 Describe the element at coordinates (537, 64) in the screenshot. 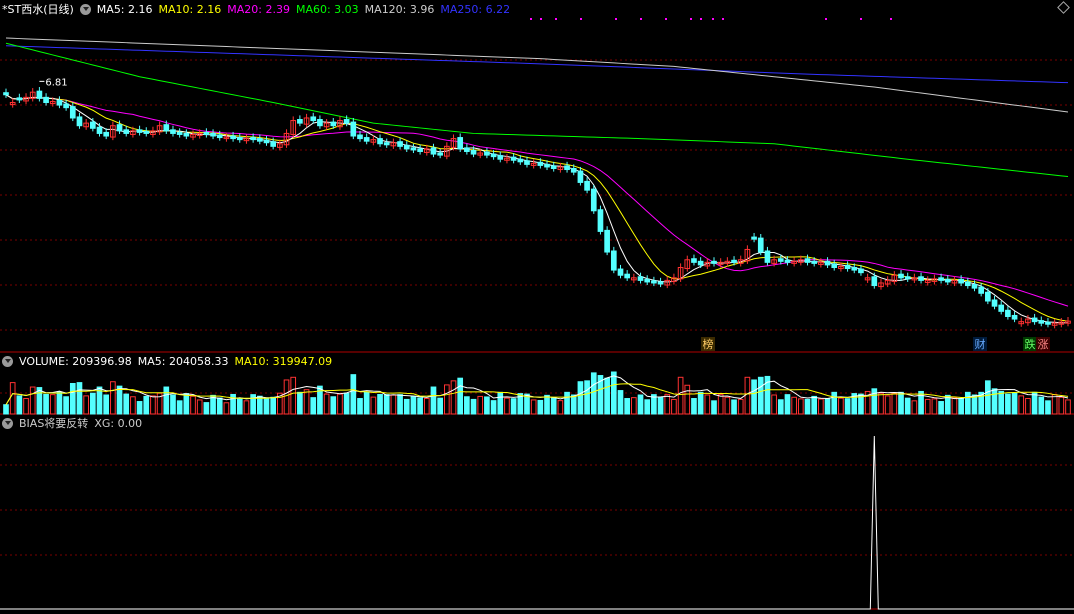

I see `ma250-line` at that location.